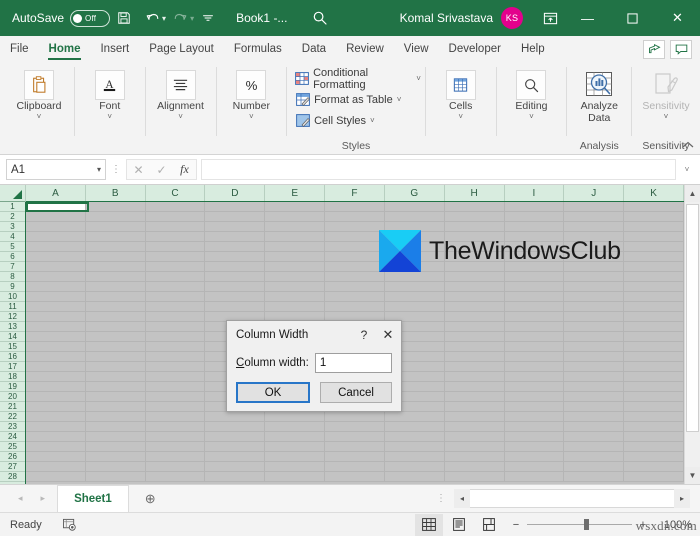  What do you see at coordinates (594, 277) in the screenshot?
I see `cell-J8` at bounding box center [594, 277].